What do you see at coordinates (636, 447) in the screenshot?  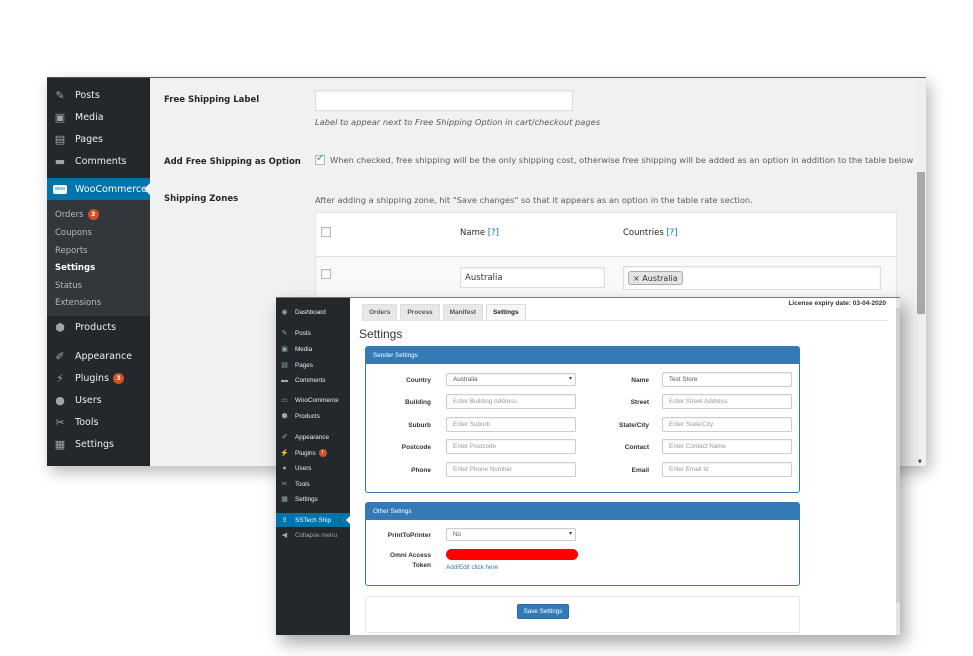 I see `contact-label: Contact` at bounding box center [636, 447].